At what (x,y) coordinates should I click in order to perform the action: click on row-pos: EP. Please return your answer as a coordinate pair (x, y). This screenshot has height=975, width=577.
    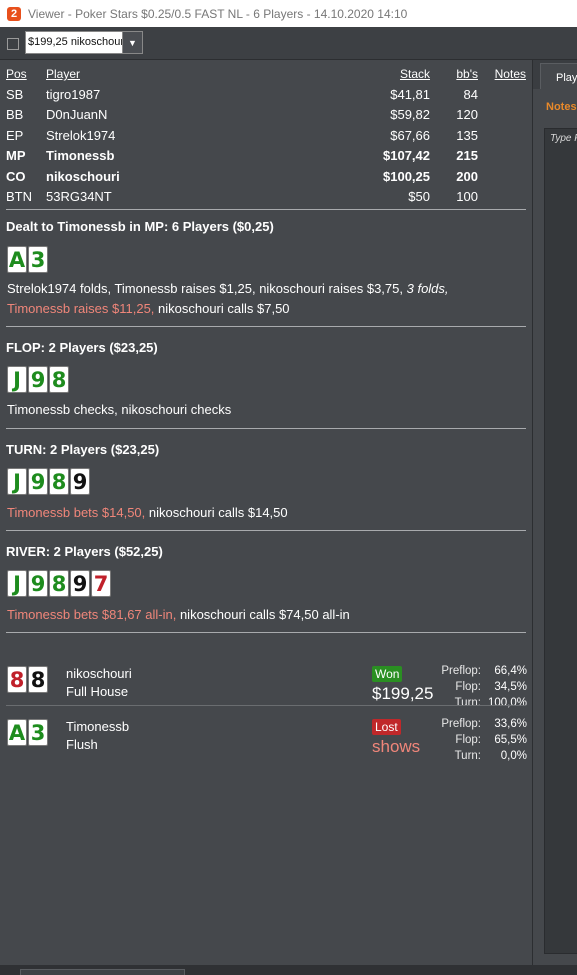
    Looking at the image, I should click on (15, 135).